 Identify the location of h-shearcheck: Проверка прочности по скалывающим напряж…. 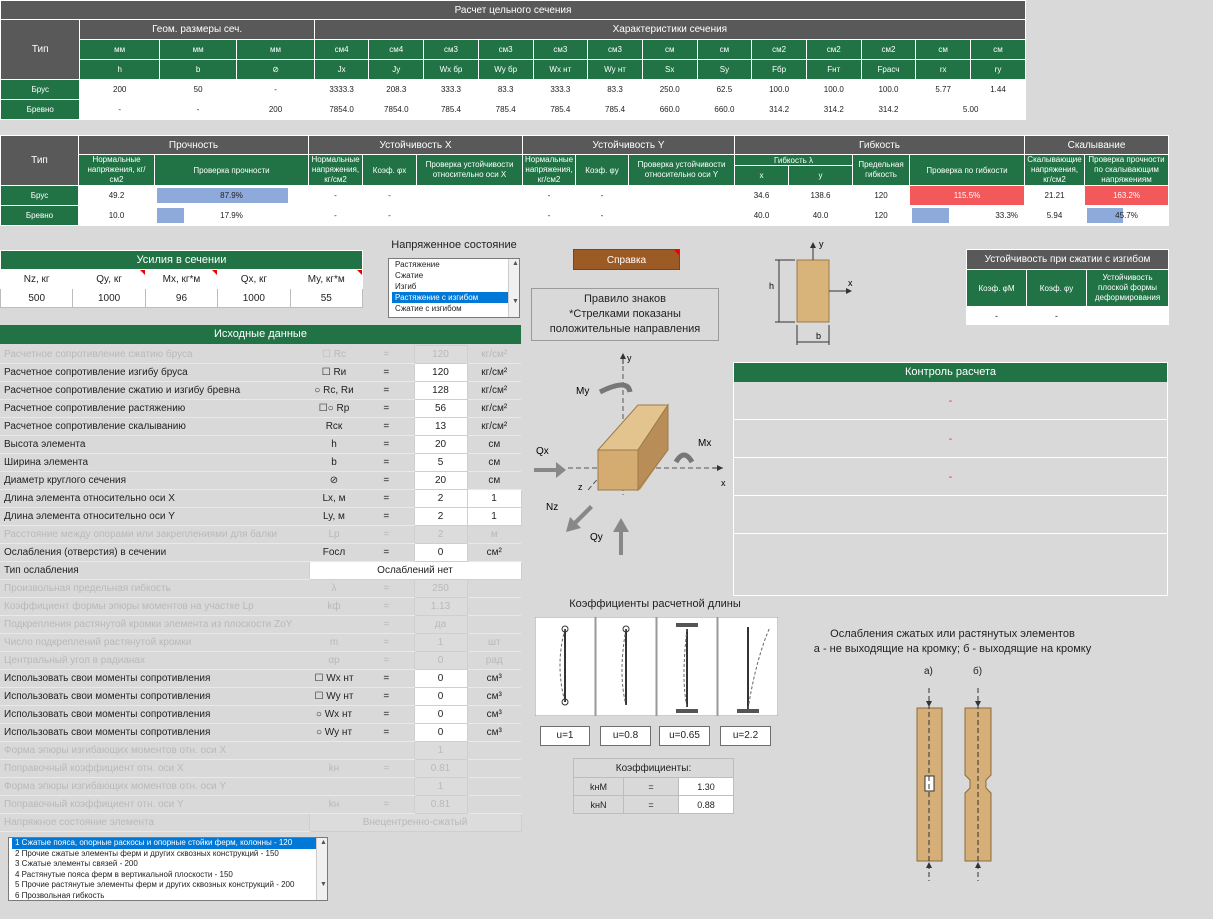
(1127, 170).